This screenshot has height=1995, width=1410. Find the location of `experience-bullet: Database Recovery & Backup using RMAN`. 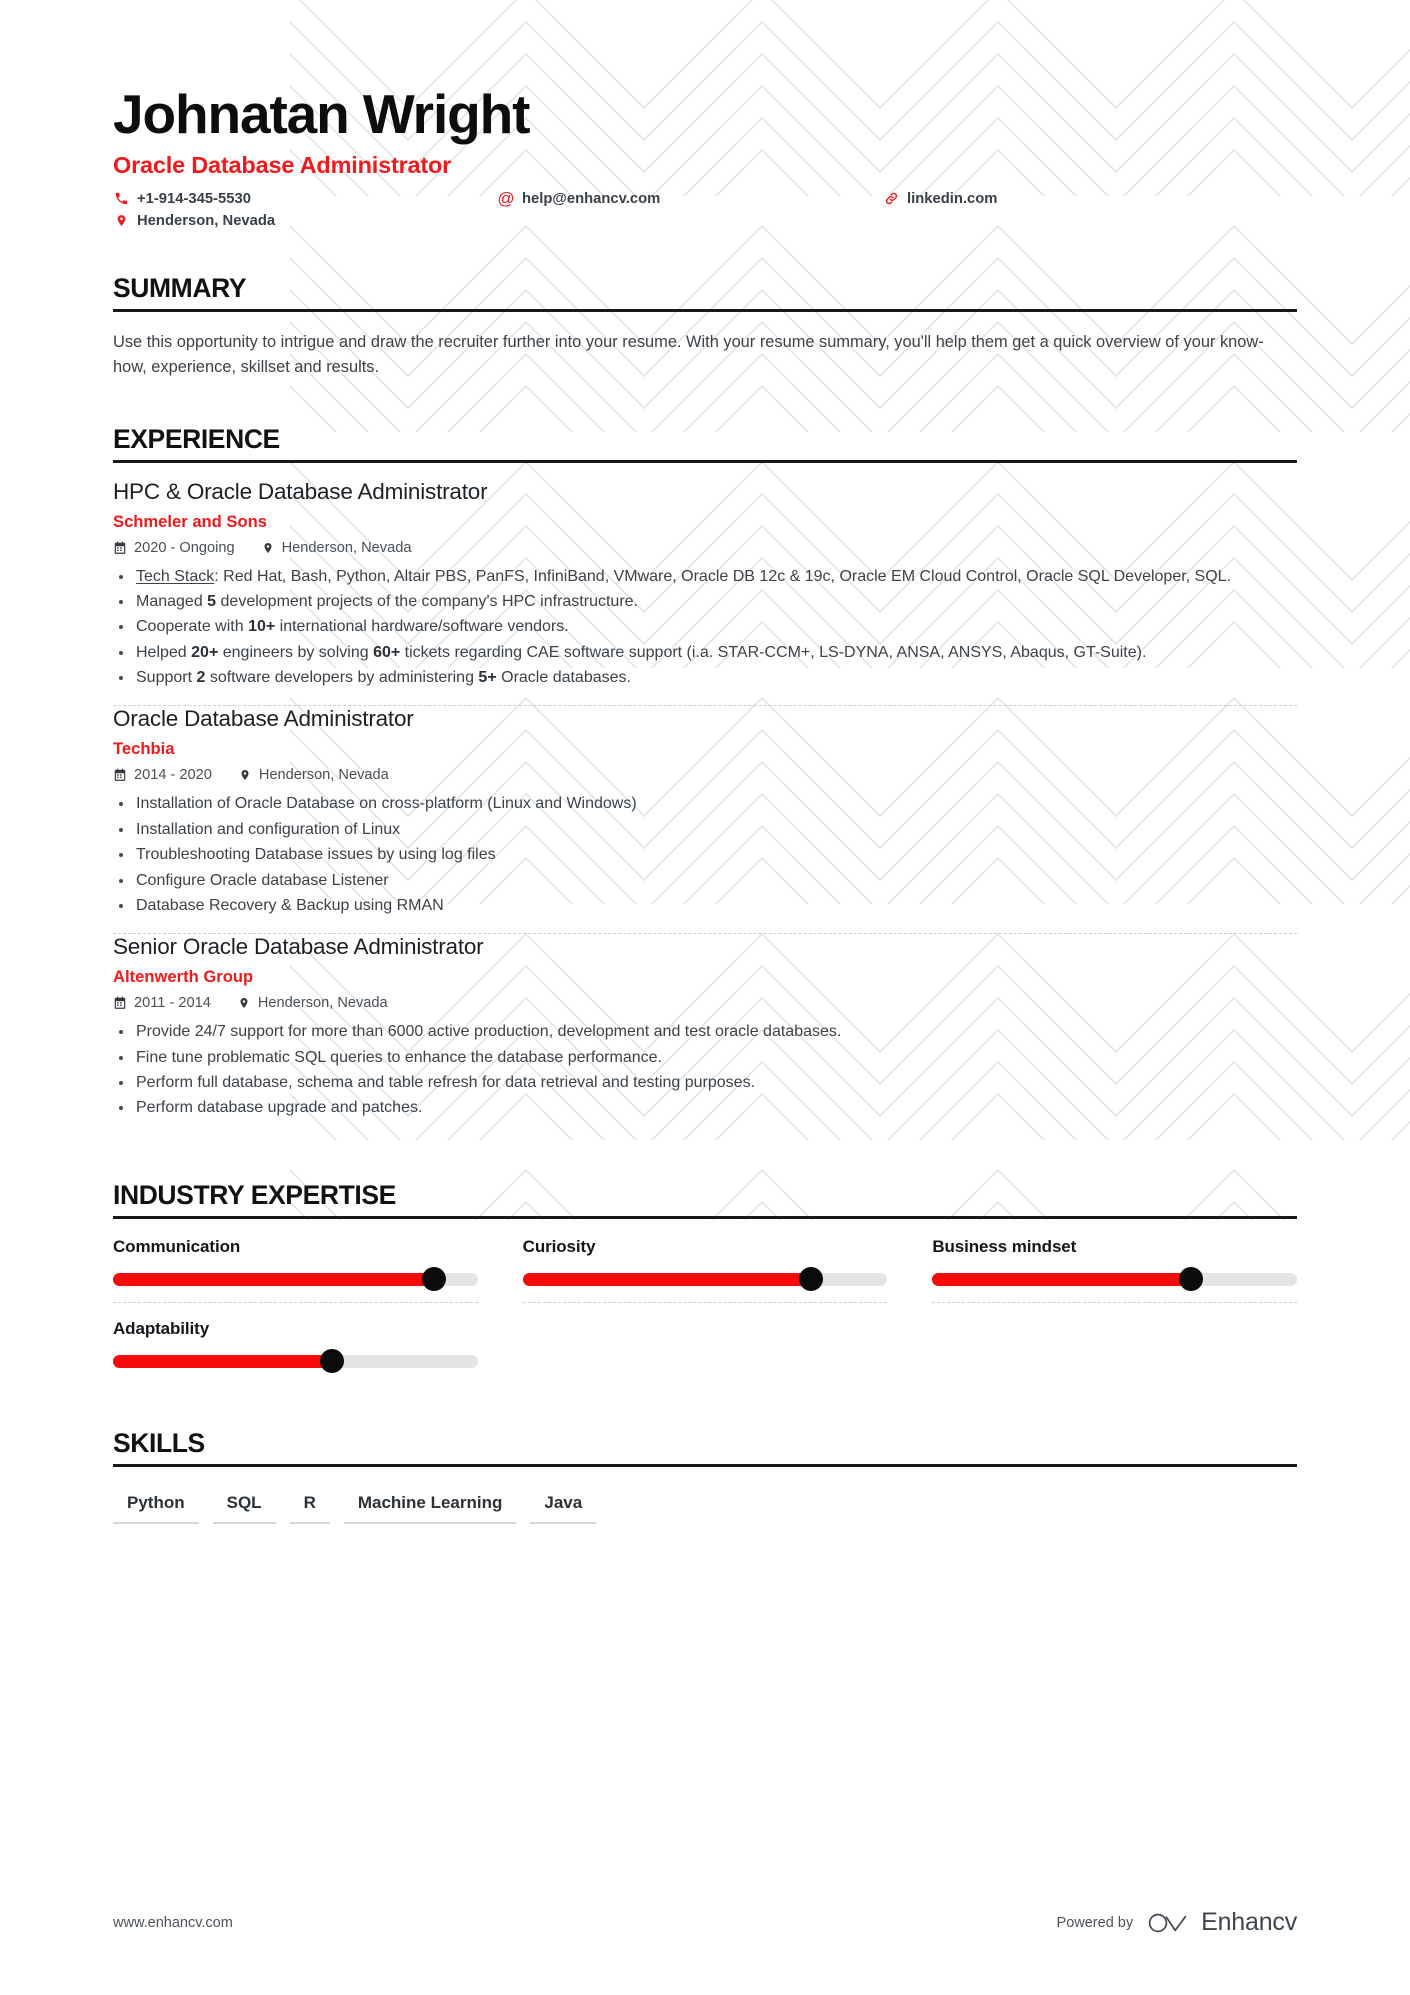

experience-bullet: Database Recovery & Backup using RMAN is located at coordinates (705, 905).